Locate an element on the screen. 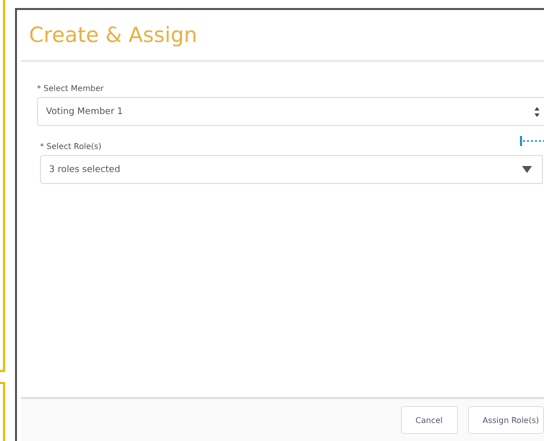 The height and width of the screenshot is (441, 544). dotted-marker-icon is located at coordinates (532, 141).